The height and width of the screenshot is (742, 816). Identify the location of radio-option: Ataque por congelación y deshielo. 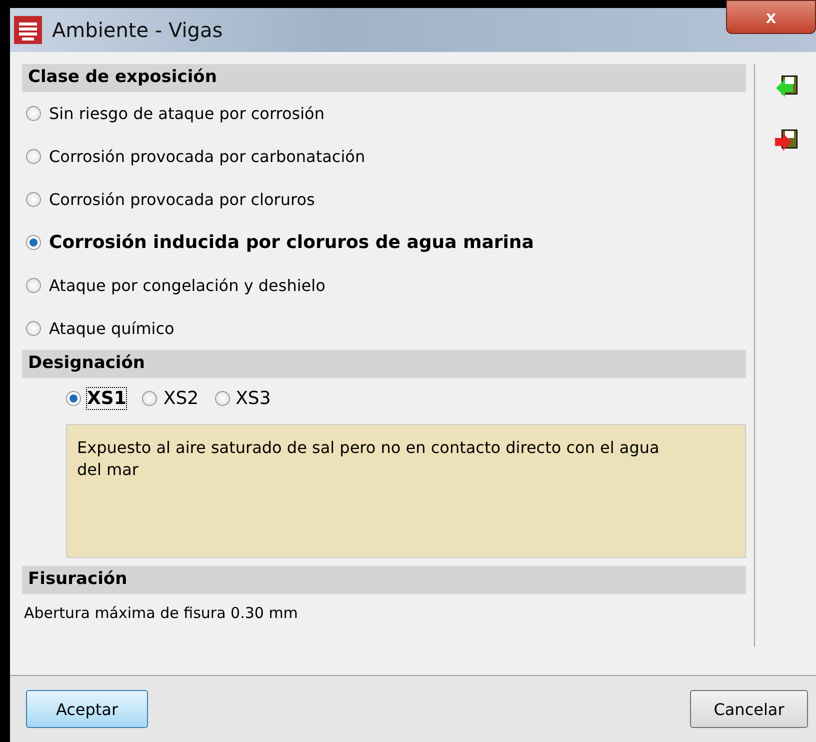
(384, 285).